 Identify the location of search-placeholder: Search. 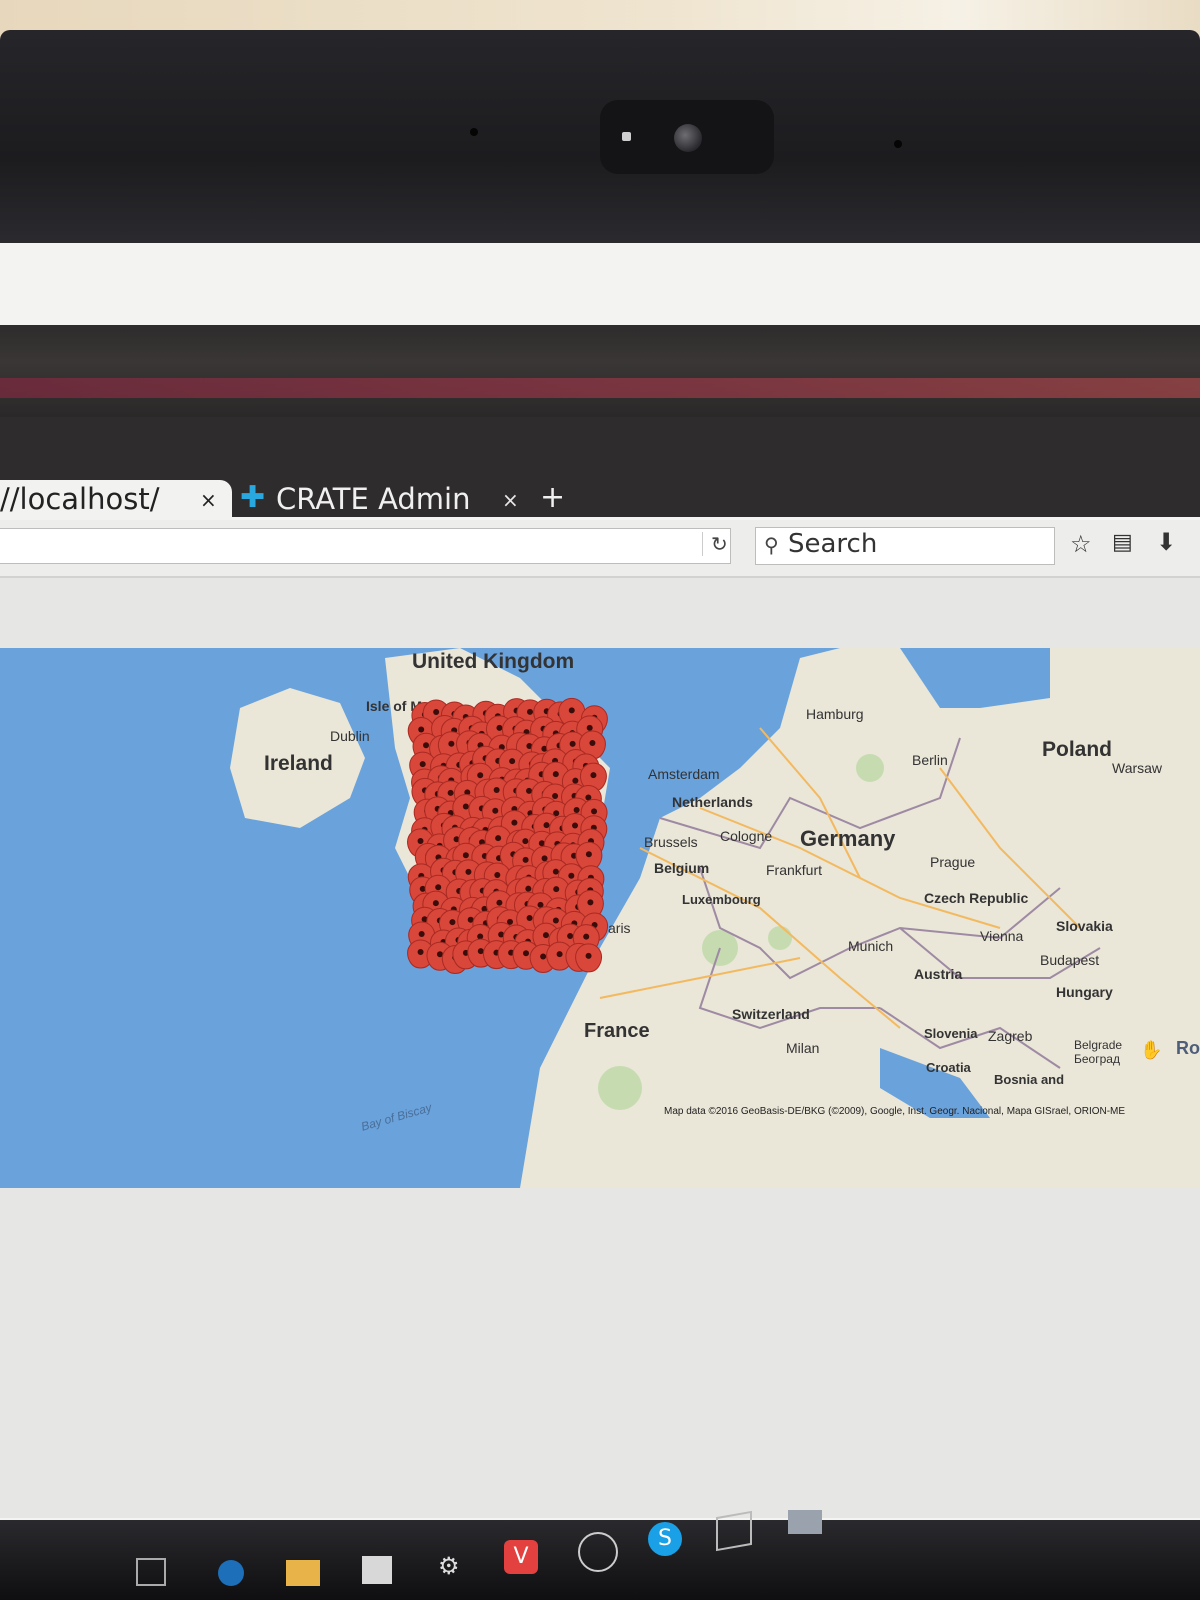
(833, 544).